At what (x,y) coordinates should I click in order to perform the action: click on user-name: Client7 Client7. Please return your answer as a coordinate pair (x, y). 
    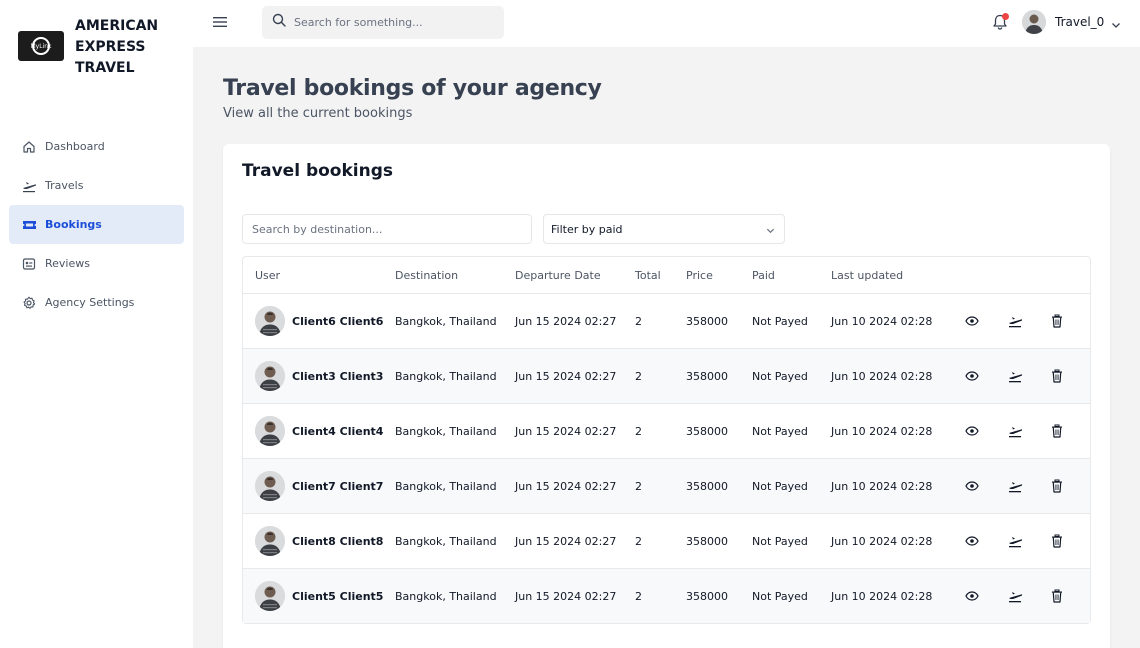
    Looking at the image, I should click on (338, 486).